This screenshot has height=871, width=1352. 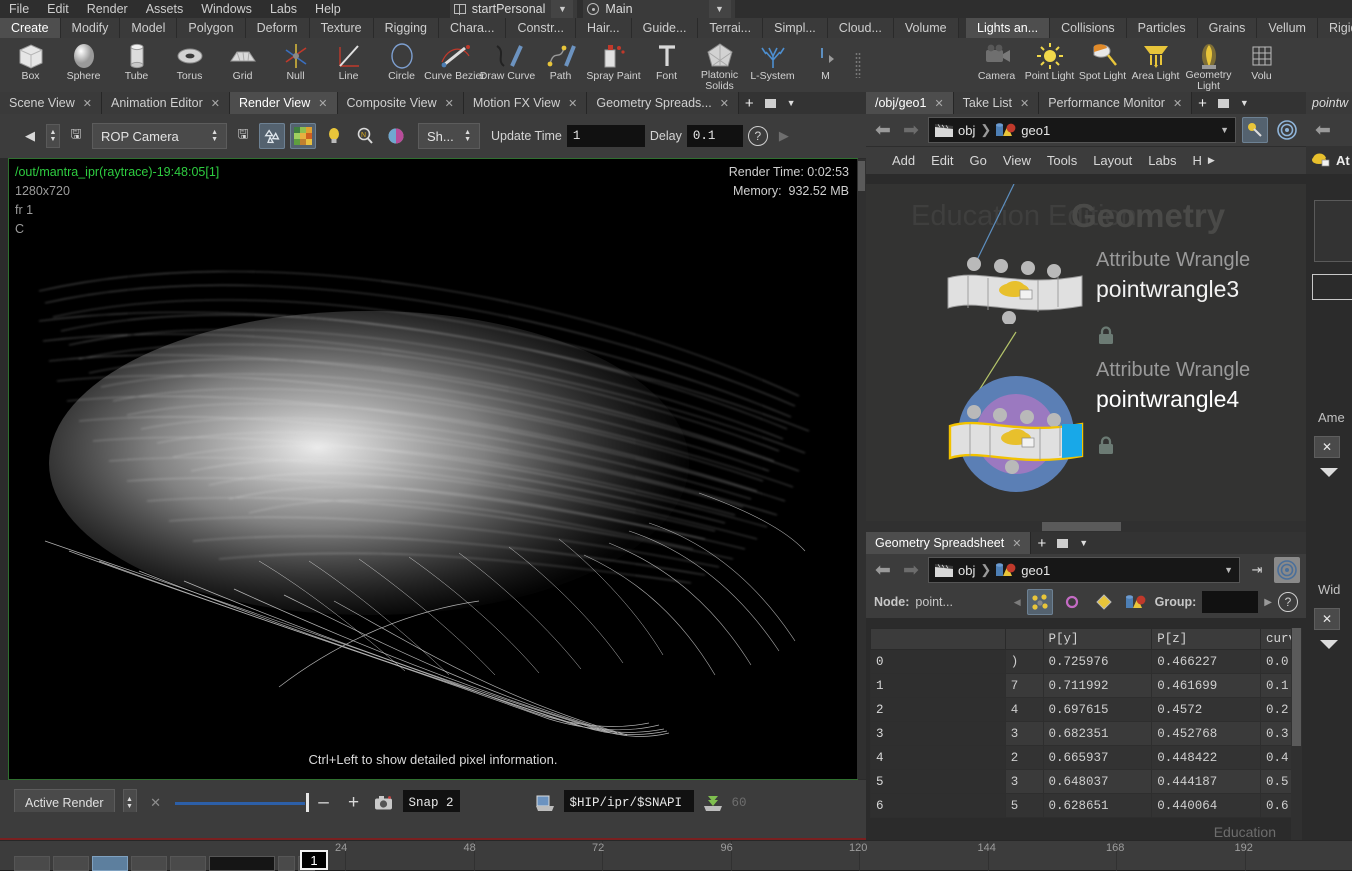 I want to click on shading-selector: Sh... ▲ ▼, so click(x=449, y=136).